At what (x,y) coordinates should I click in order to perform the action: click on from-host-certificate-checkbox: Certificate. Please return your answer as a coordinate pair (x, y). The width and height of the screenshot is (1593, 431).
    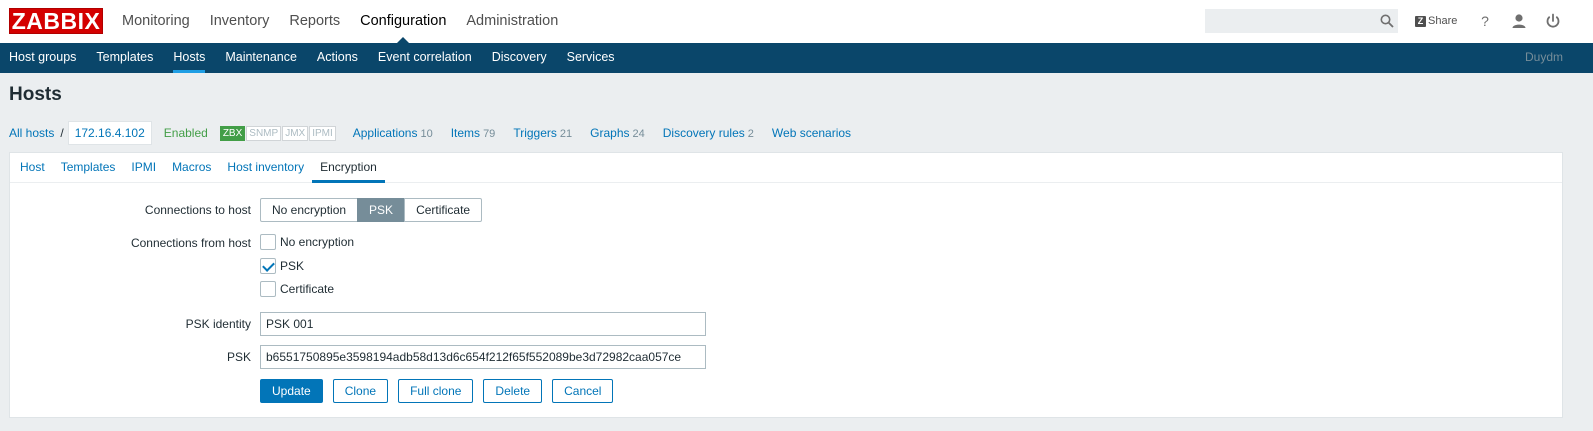
    Looking at the image, I should click on (297, 289).